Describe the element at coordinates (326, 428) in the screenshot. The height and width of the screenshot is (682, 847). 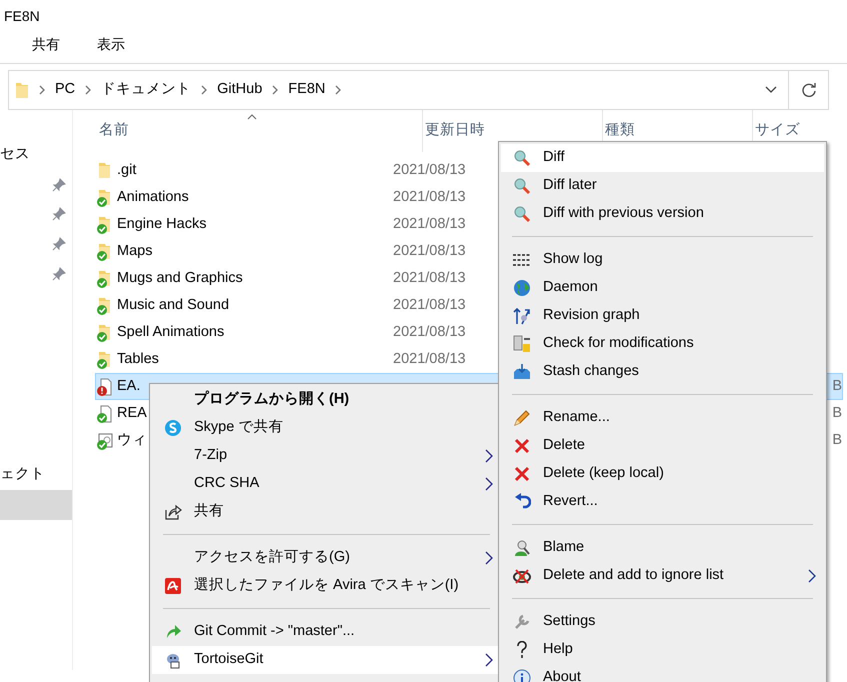
I see `menu-item: Skype で共有` at that location.